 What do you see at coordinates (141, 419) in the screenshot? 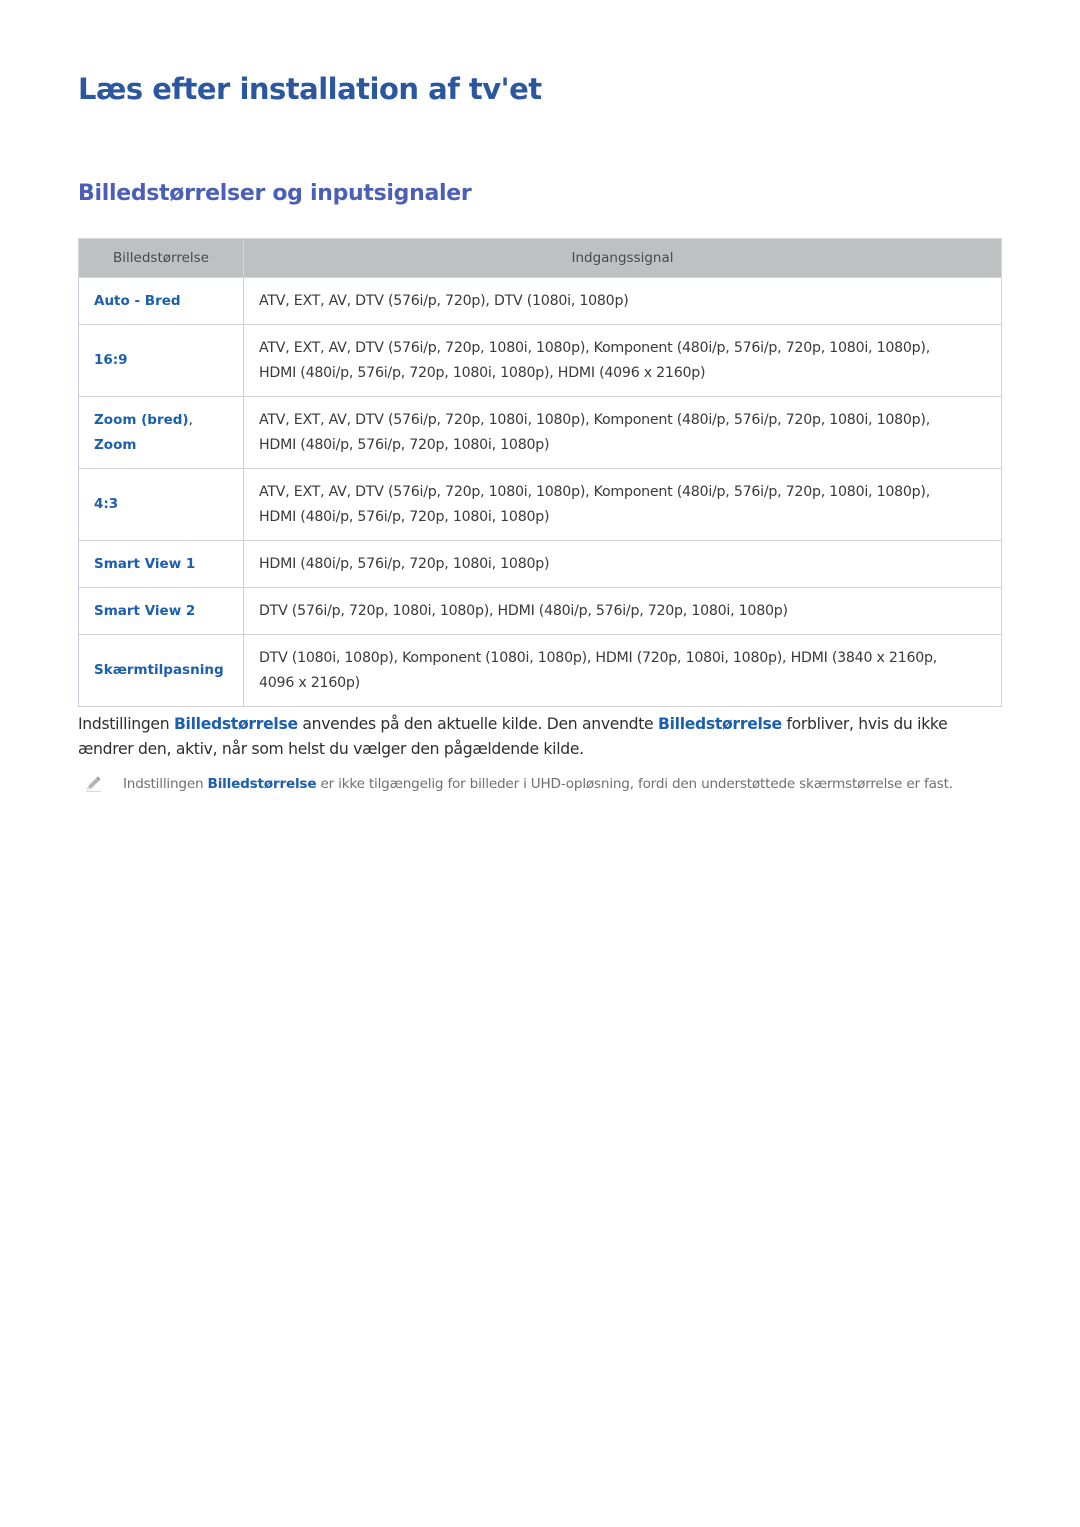
I see `picture-size-label: Zoom (bred)` at bounding box center [141, 419].